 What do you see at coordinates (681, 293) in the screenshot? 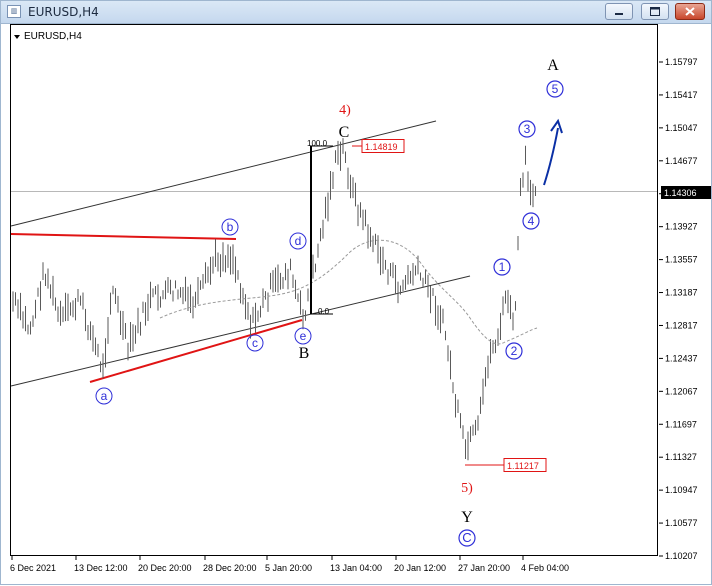
I see `price-tick-label: 1.13187` at bounding box center [681, 293].